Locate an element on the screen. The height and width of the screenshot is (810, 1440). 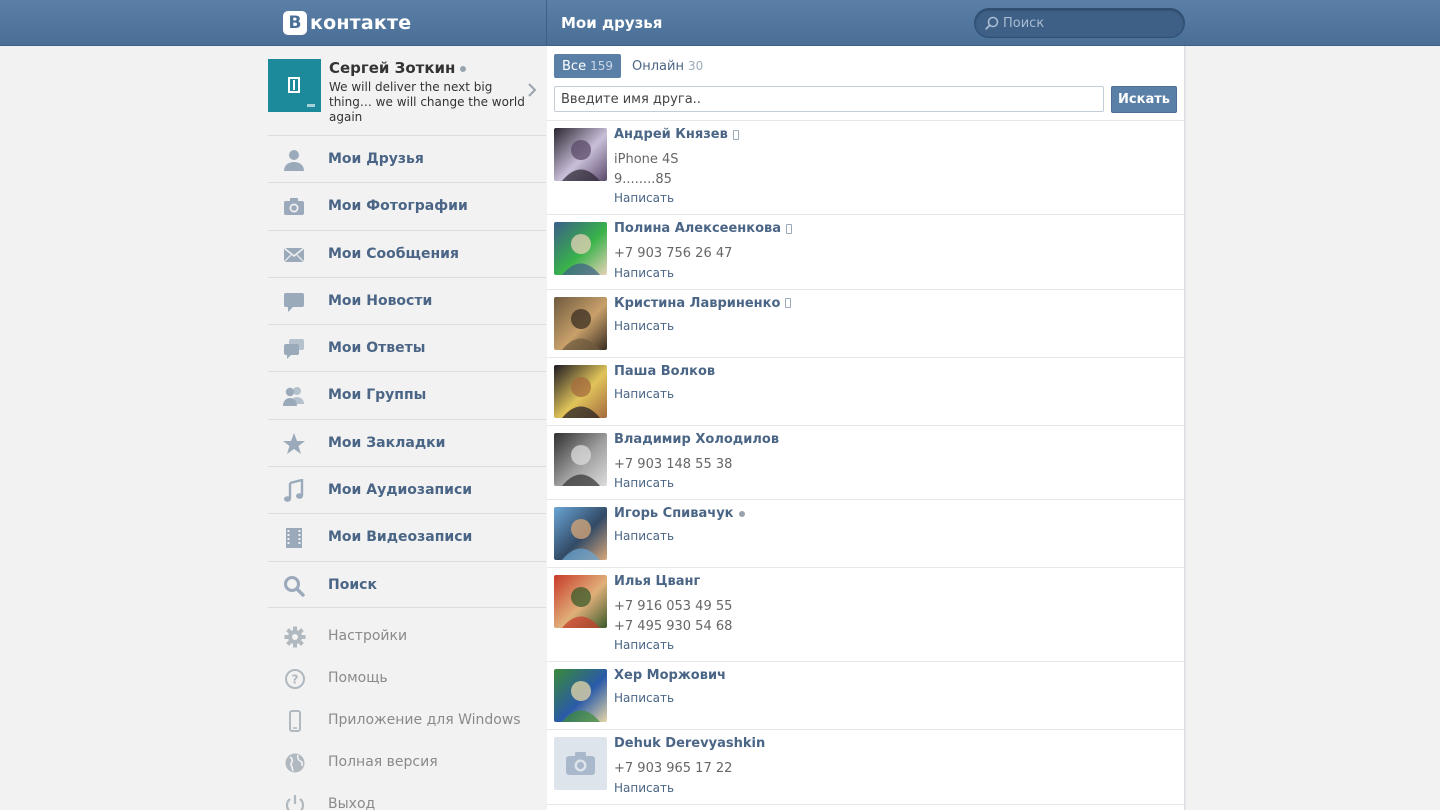
speech-bubble-icon is located at coordinates (294, 302).